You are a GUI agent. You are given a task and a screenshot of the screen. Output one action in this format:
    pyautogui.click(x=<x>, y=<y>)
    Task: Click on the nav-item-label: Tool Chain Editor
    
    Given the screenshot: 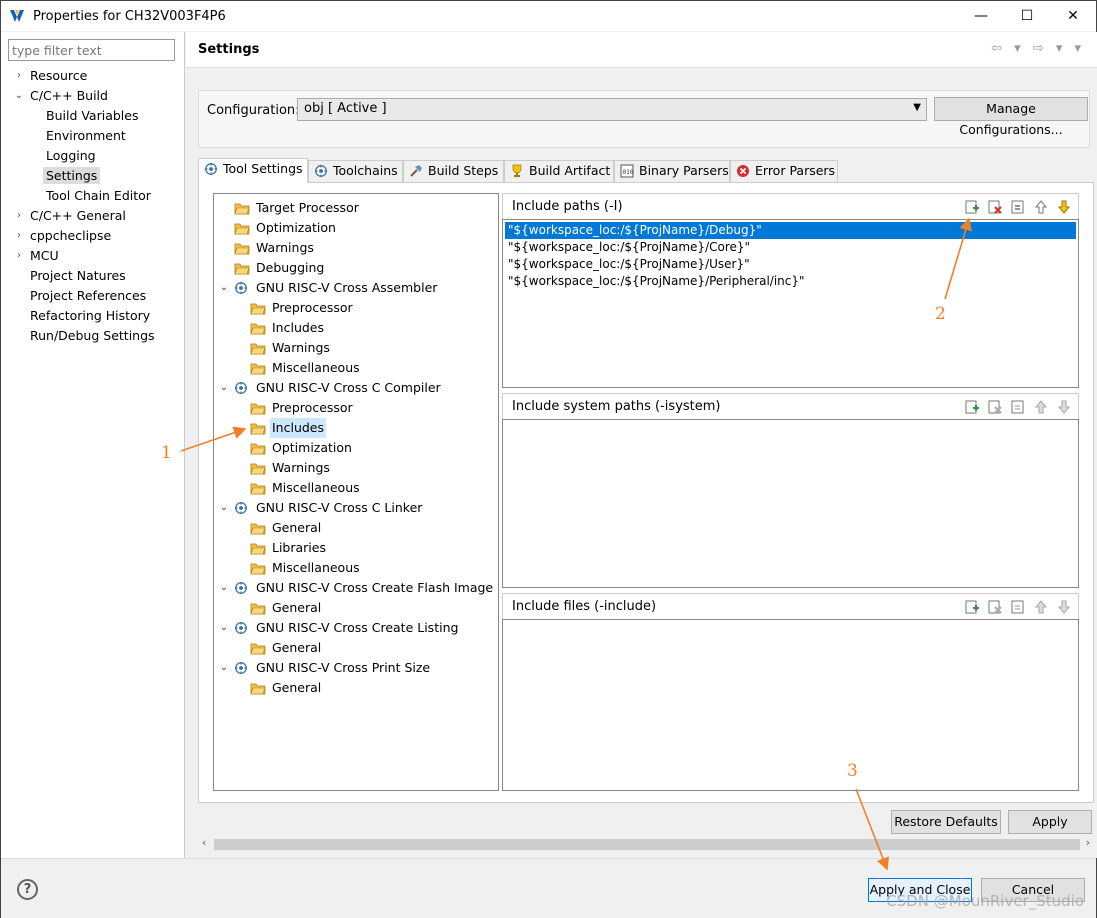 What is the action you would take?
    pyautogui.click(x=98, y=195)
    